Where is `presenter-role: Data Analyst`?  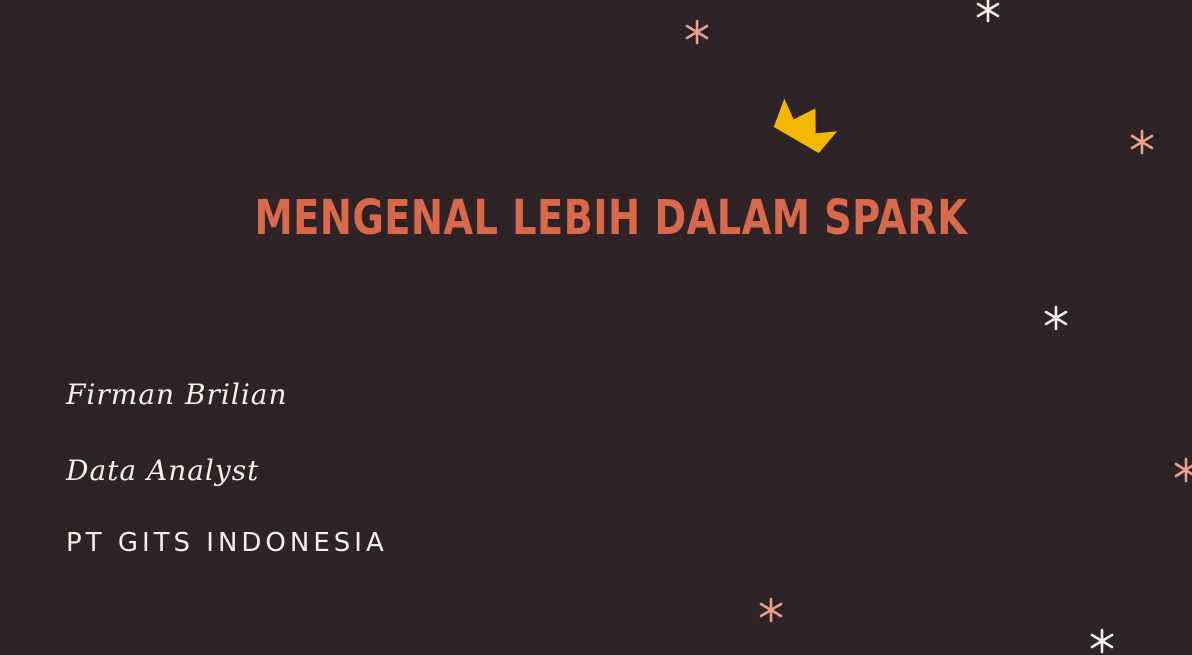 presenter-role: Data Analyst is located at coordinates (163, 470).